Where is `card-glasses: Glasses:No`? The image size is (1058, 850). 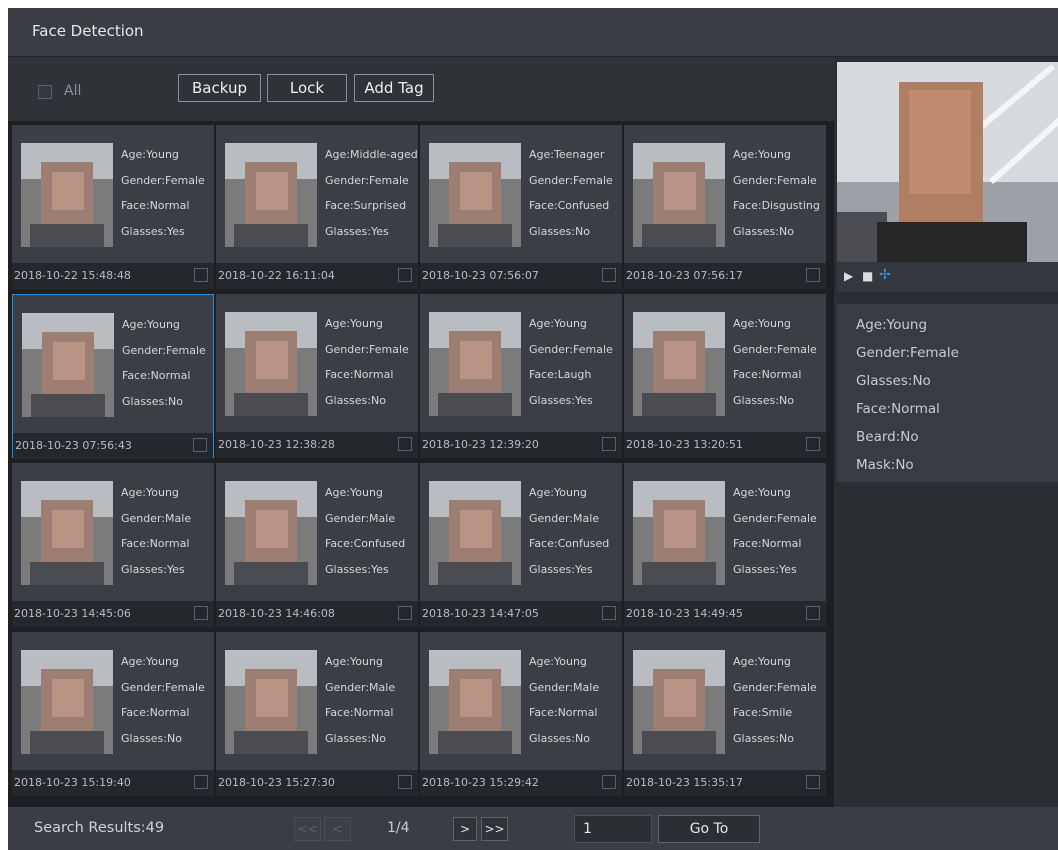
card-glasses: Glasses:No is located at coordinates (151, 738).